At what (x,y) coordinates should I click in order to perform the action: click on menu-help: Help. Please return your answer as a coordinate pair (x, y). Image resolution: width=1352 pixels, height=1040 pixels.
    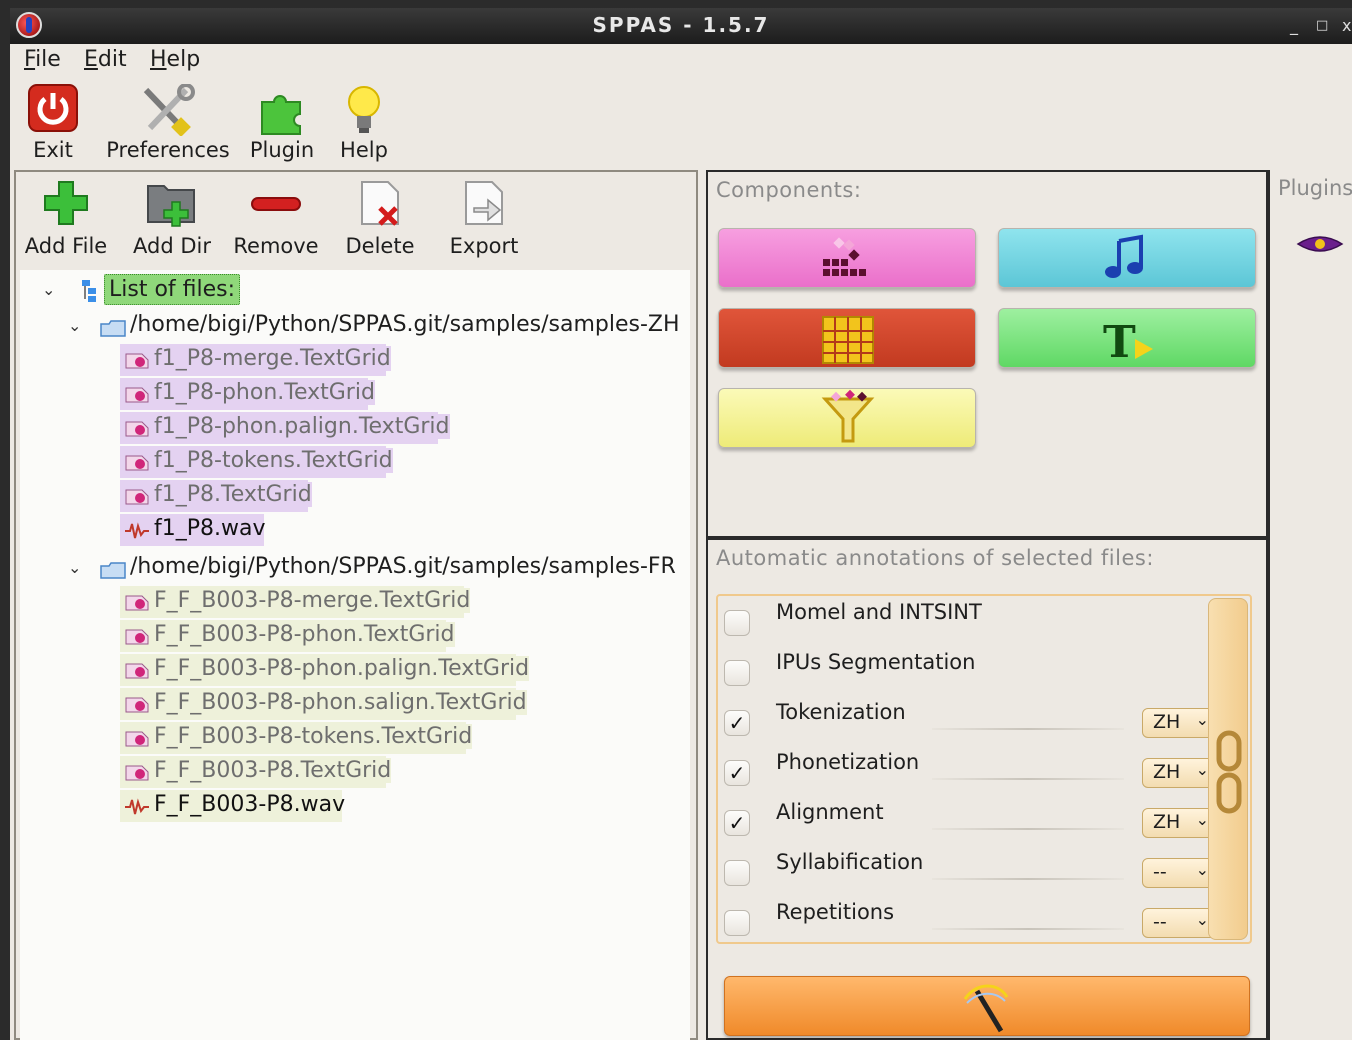
    Looking at the image, I should click on (175, 59).